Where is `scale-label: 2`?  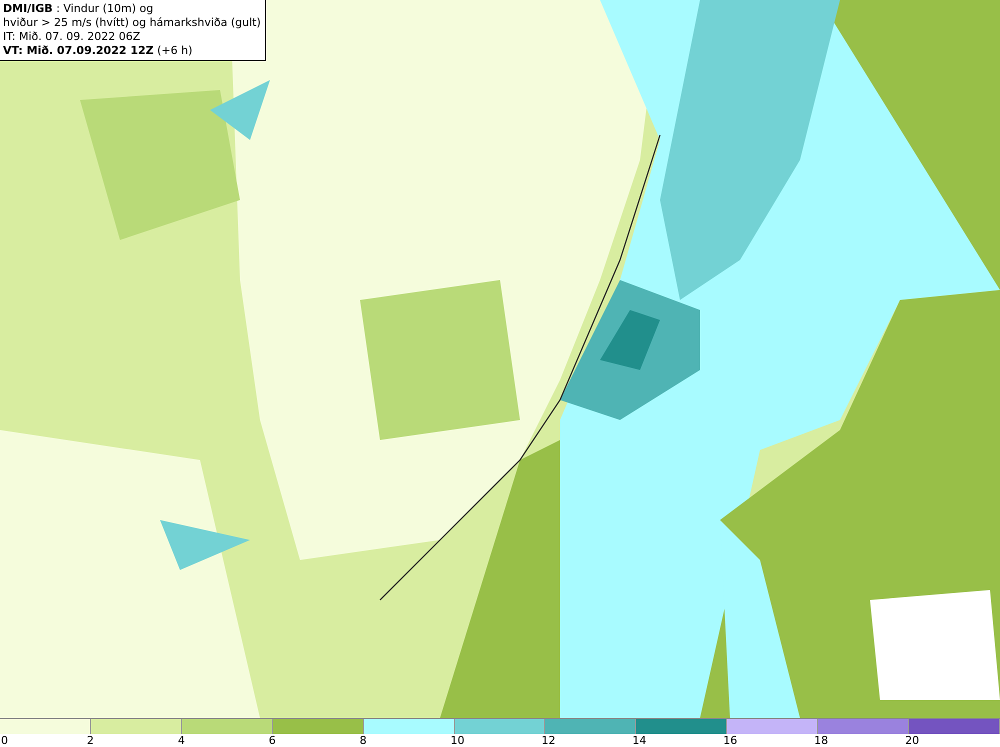 scale-label: 2 is located at coordinates (90, 740).